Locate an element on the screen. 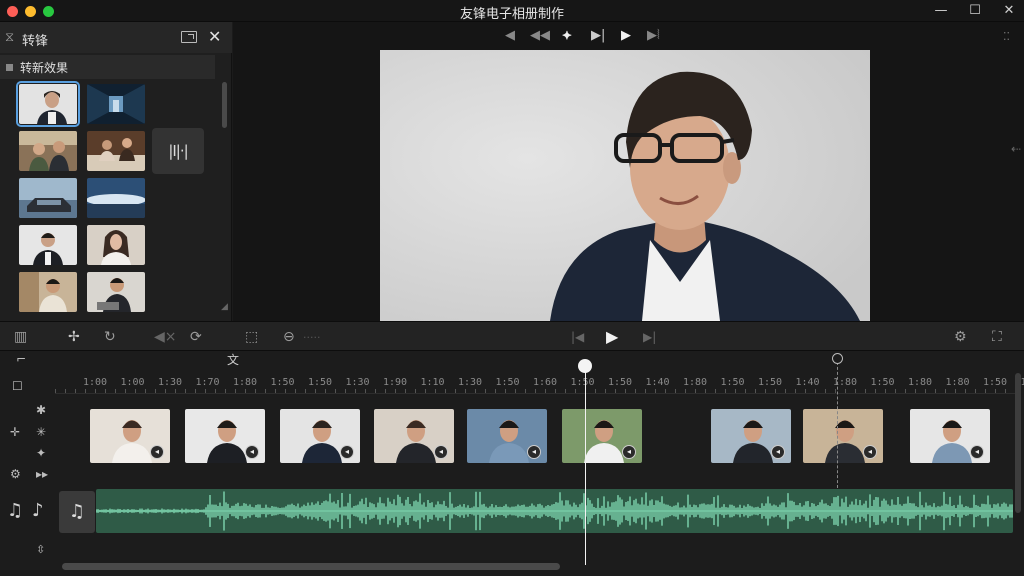  audio-effect-button: |I|·| is located at coordinates (178, 151).